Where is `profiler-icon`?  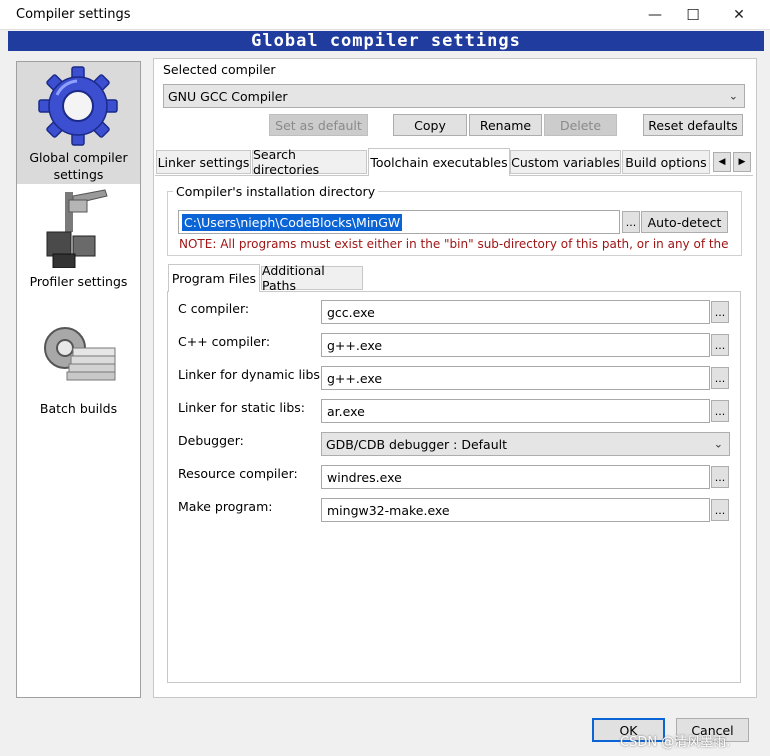
profiler-icon is located at coordinates (77, 228).